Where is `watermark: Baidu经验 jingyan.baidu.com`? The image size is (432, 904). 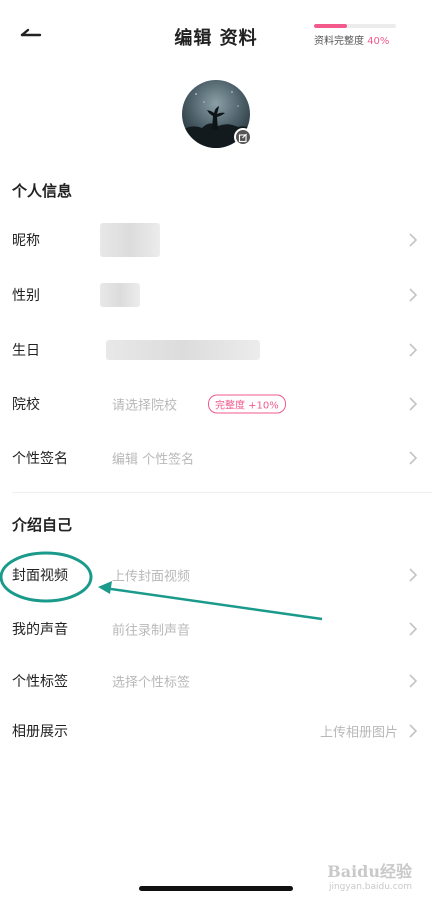 watermark: Baidu经验 jingyan.baidu.com is located at coordinates (369, 875).